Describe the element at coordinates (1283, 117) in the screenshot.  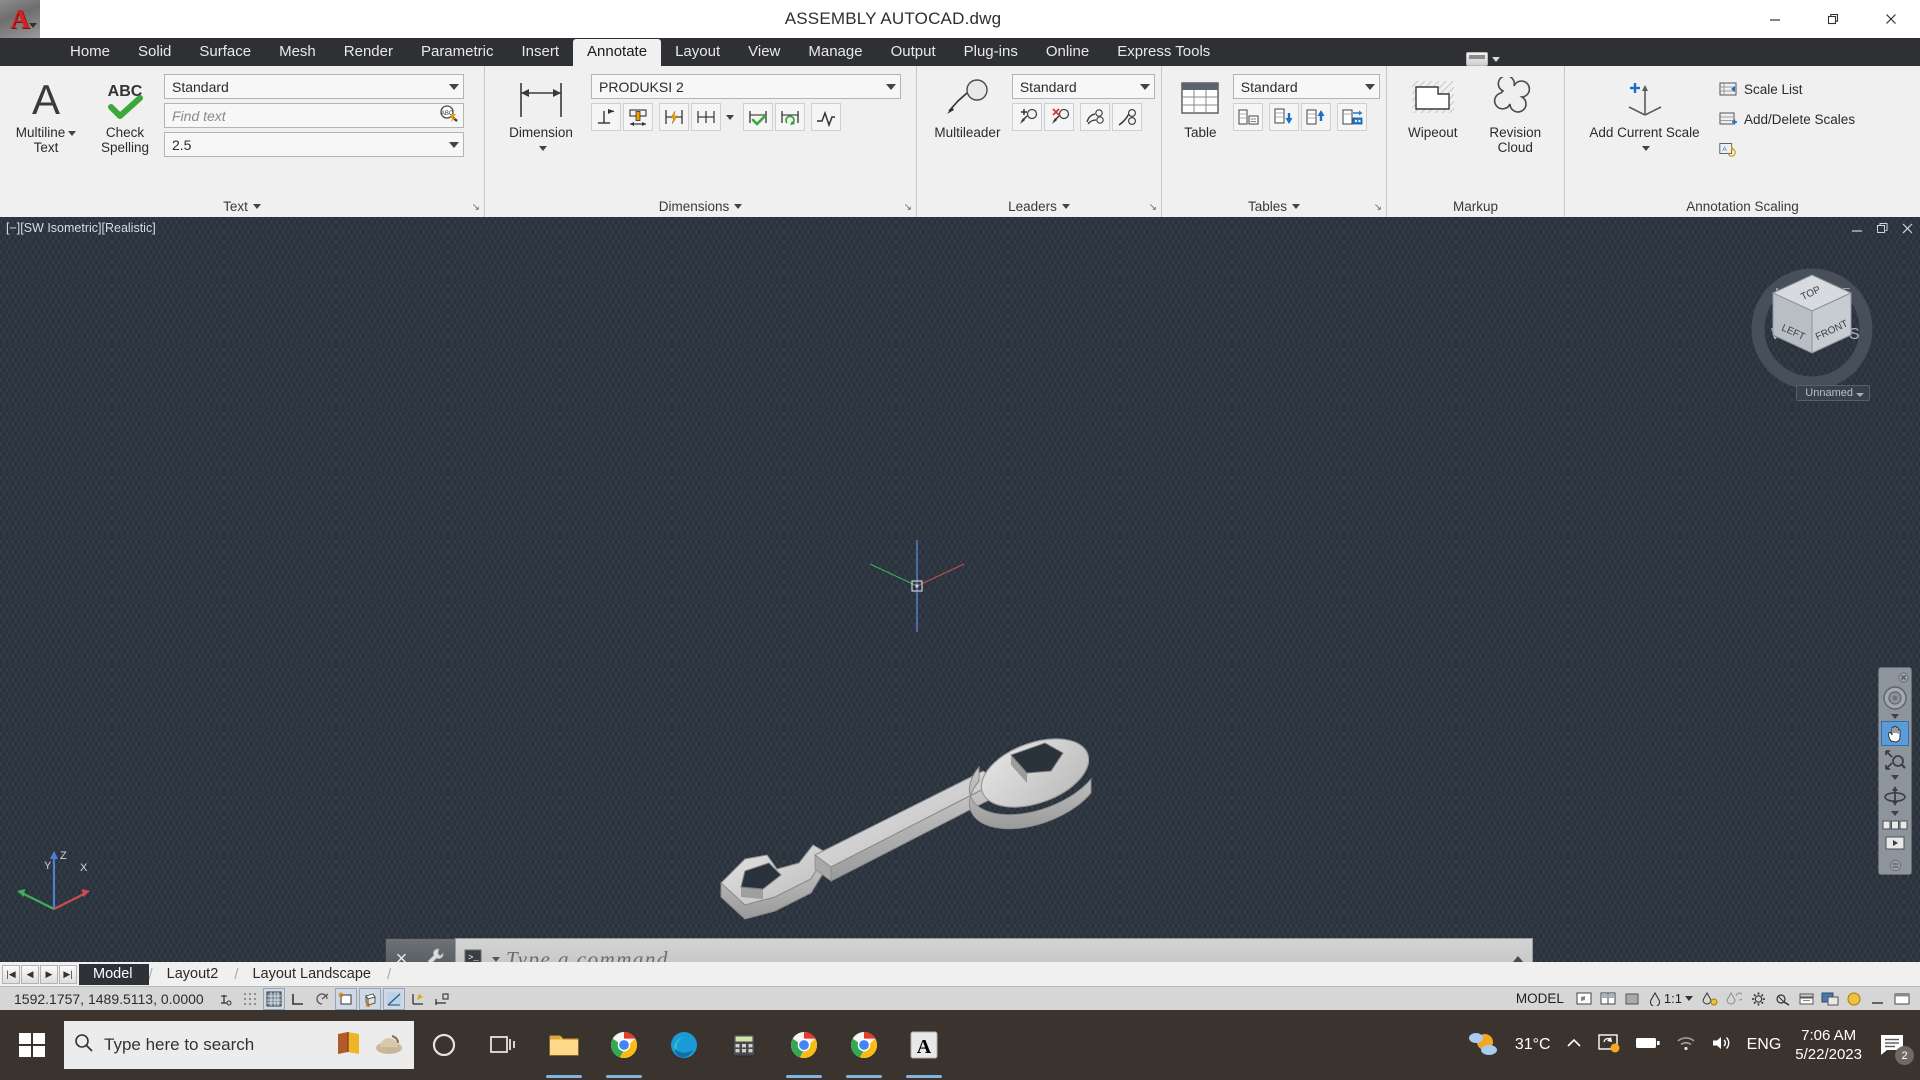
I see `download-from-source-button` at that location.